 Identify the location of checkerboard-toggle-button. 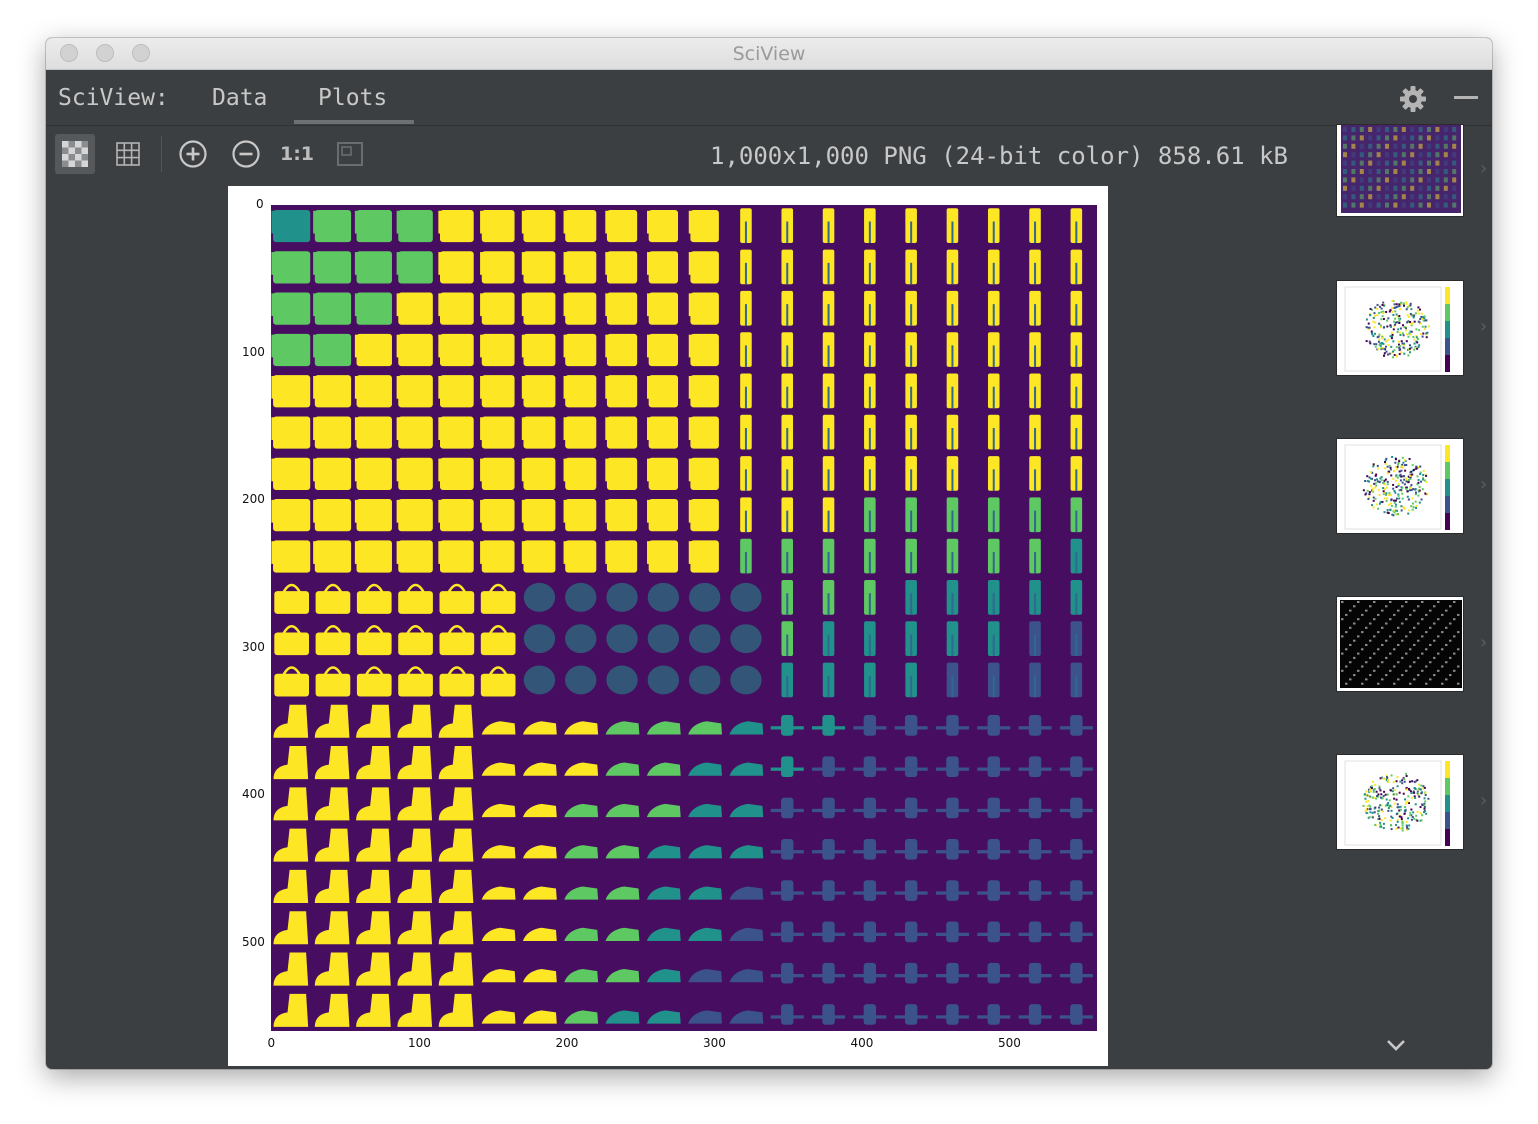
(75, 154).